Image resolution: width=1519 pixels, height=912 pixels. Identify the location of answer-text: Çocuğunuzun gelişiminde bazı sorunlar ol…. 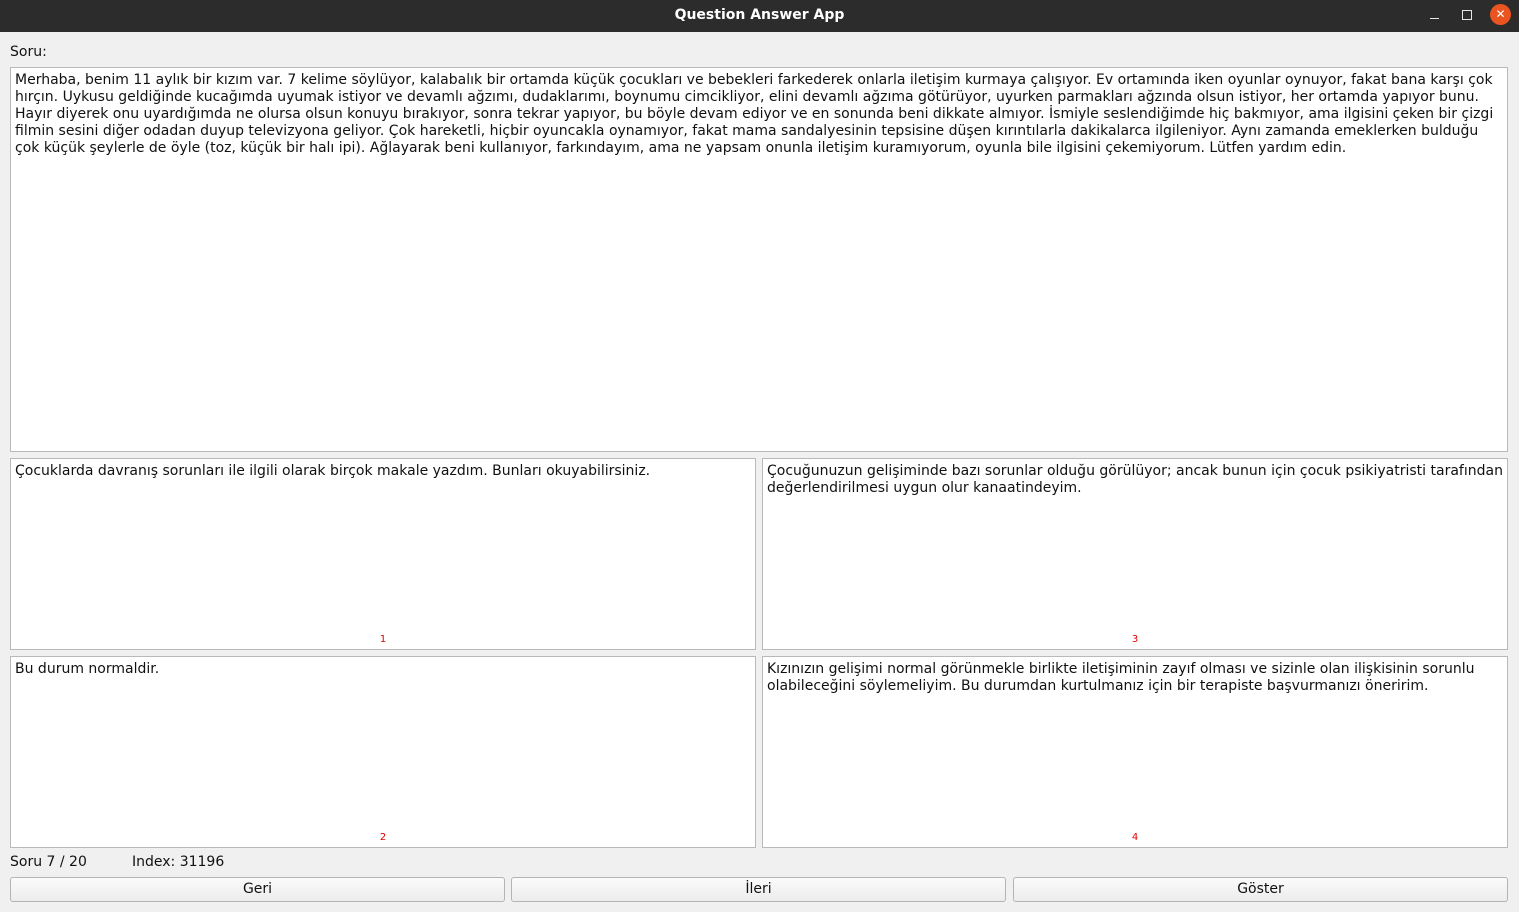
(1135, 479).